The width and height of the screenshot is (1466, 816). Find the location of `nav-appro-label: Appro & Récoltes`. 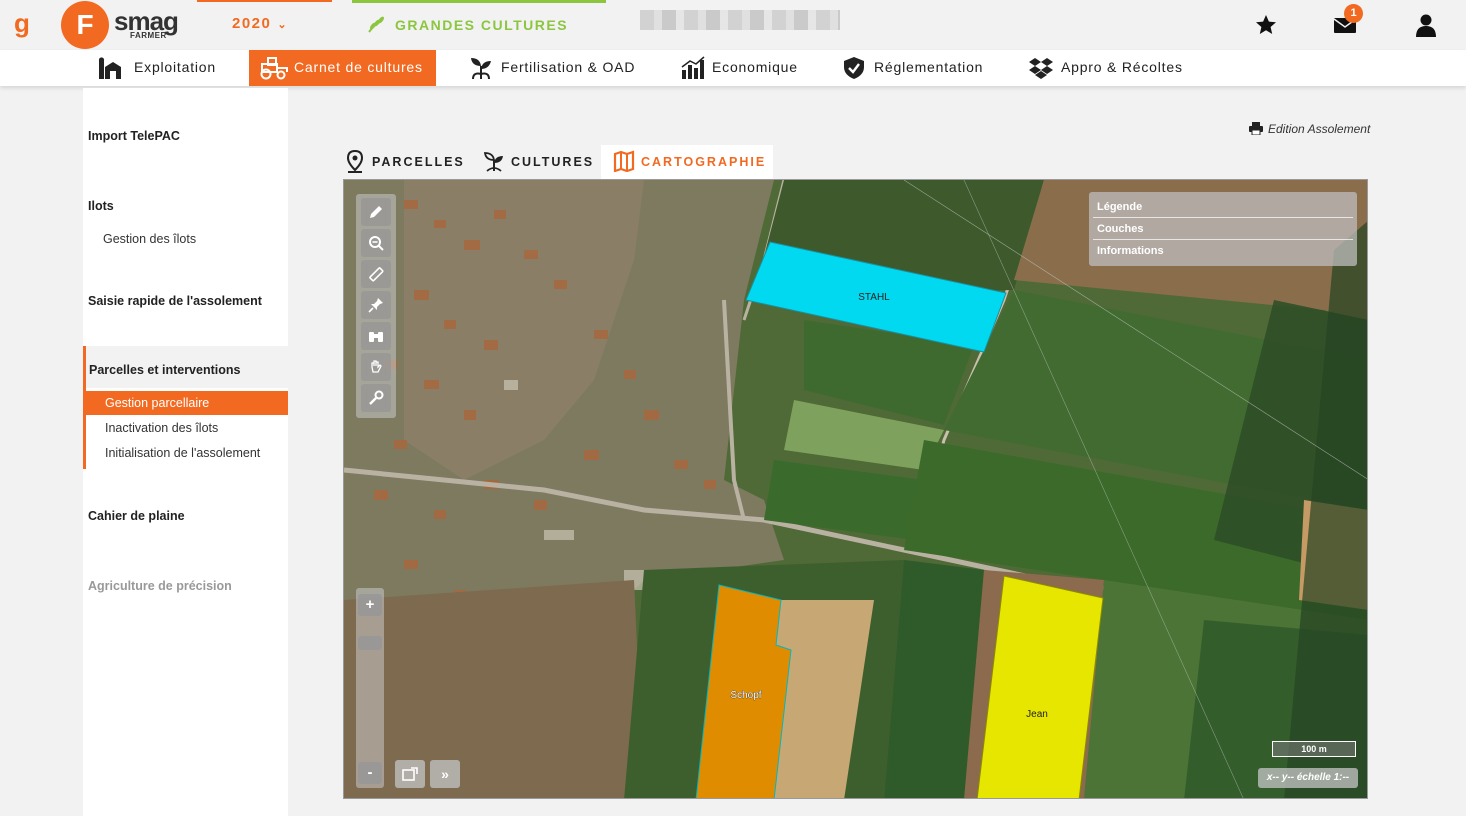

nav-appro-label: Appro & Récoltes is located at coordinates (1122, 67).